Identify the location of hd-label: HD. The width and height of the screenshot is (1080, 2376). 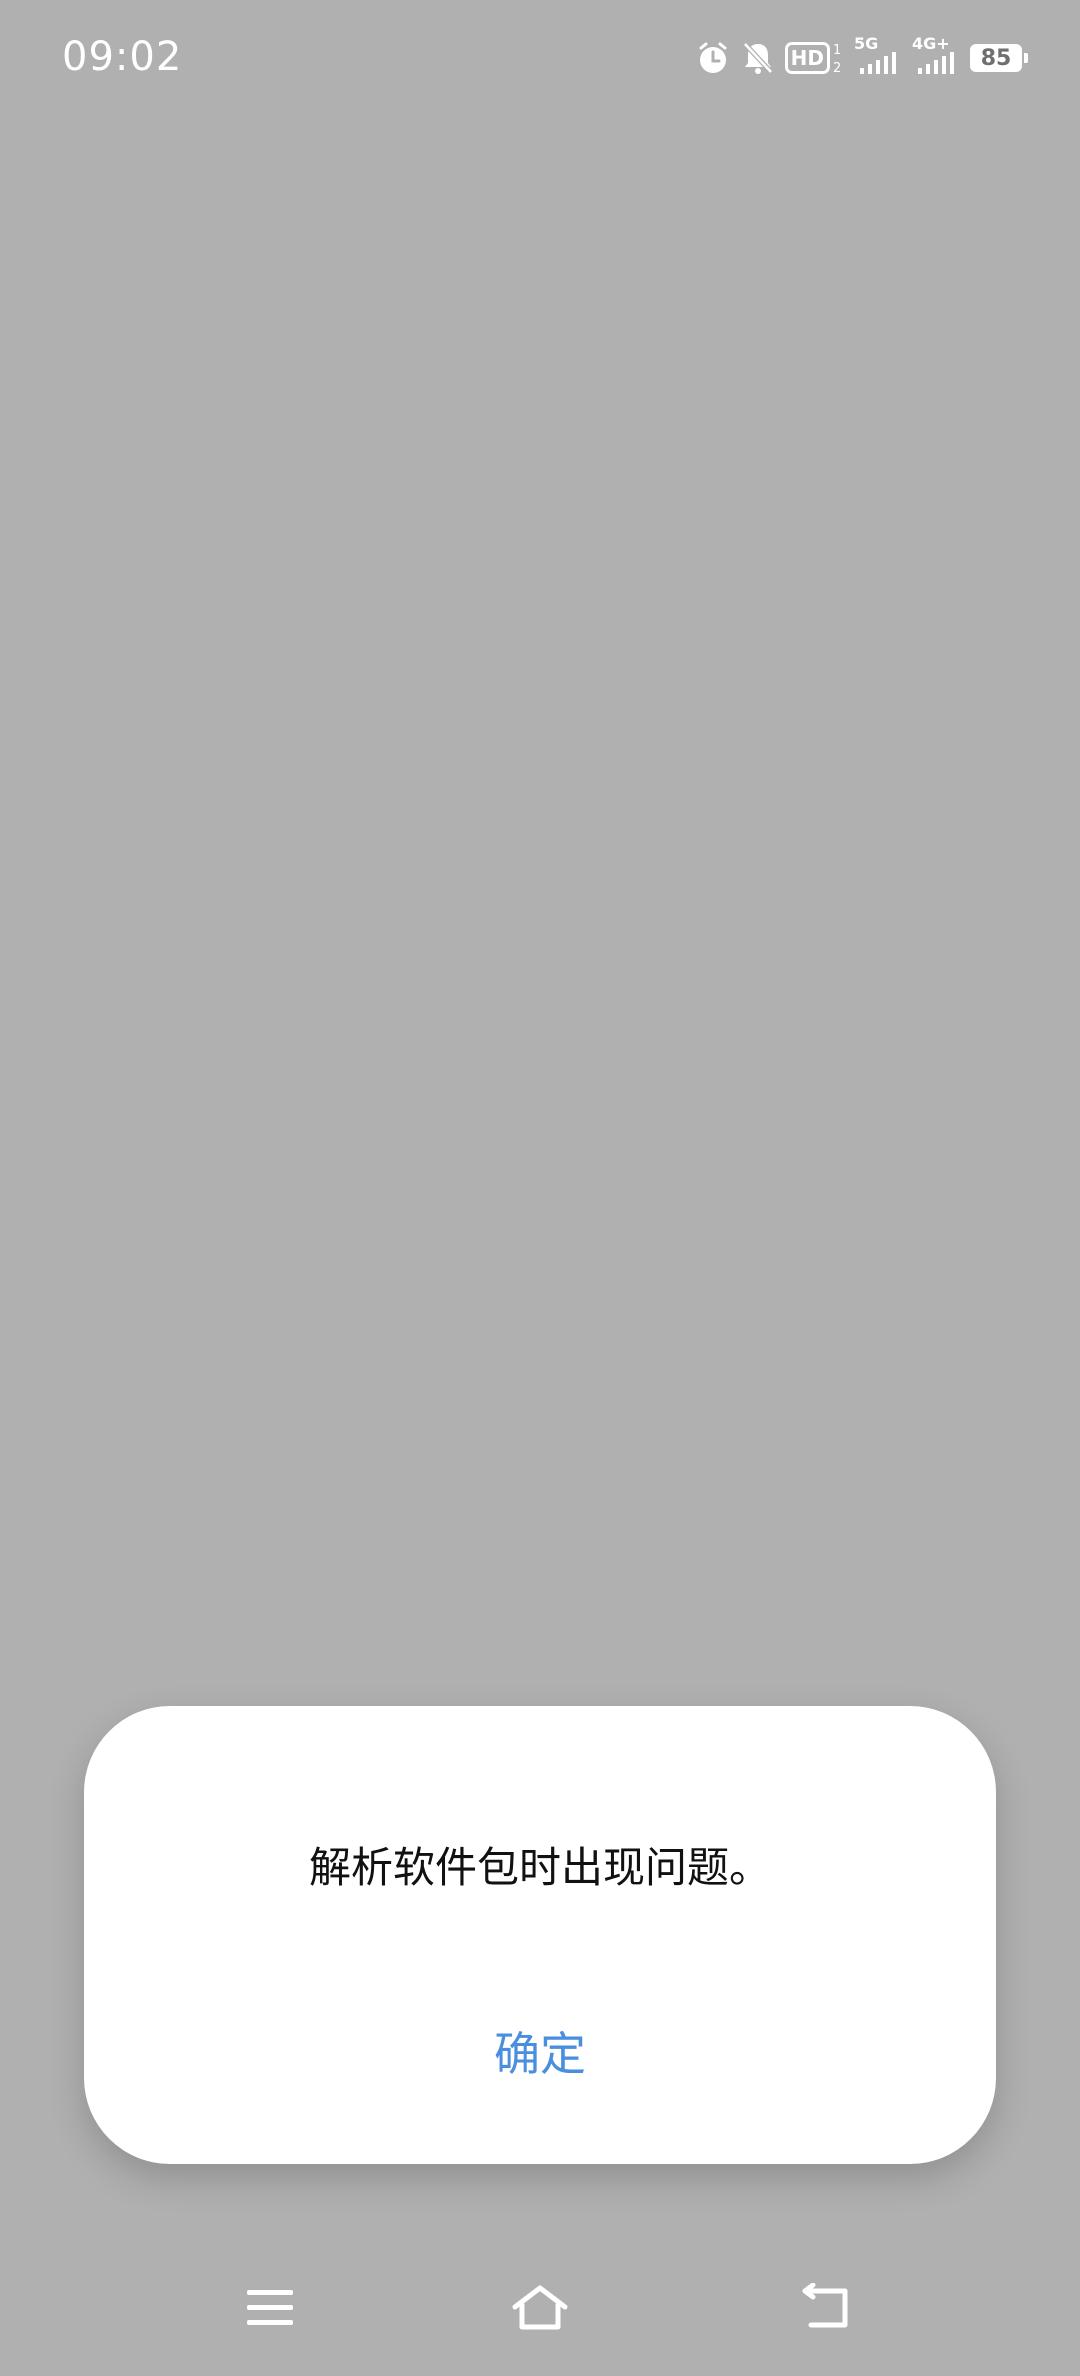
(807, 58).